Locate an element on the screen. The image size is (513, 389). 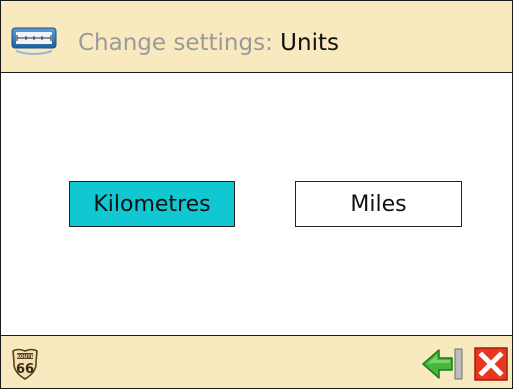
miles-label: Miles is located at coordinates (378, 204).